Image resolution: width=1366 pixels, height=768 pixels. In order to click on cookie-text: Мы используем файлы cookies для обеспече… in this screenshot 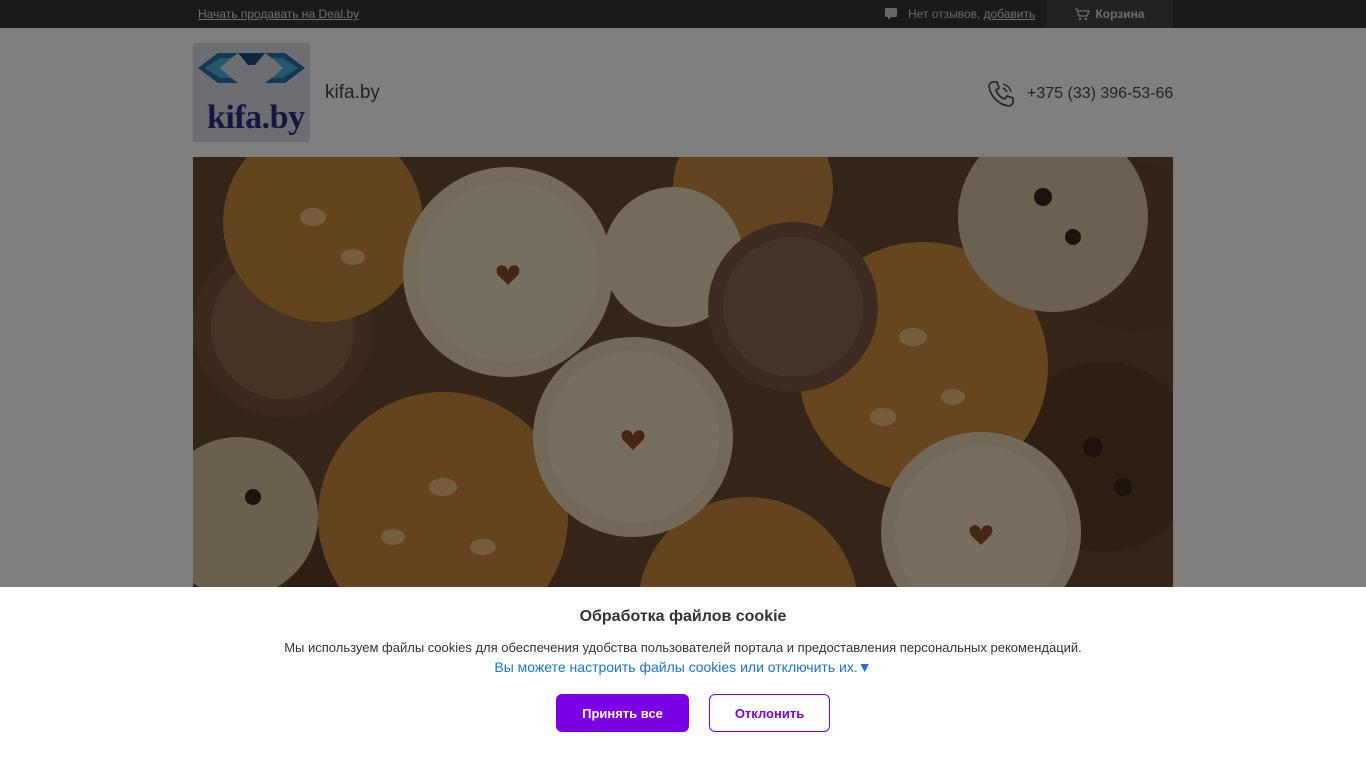, I will do `click(683, 647)`.